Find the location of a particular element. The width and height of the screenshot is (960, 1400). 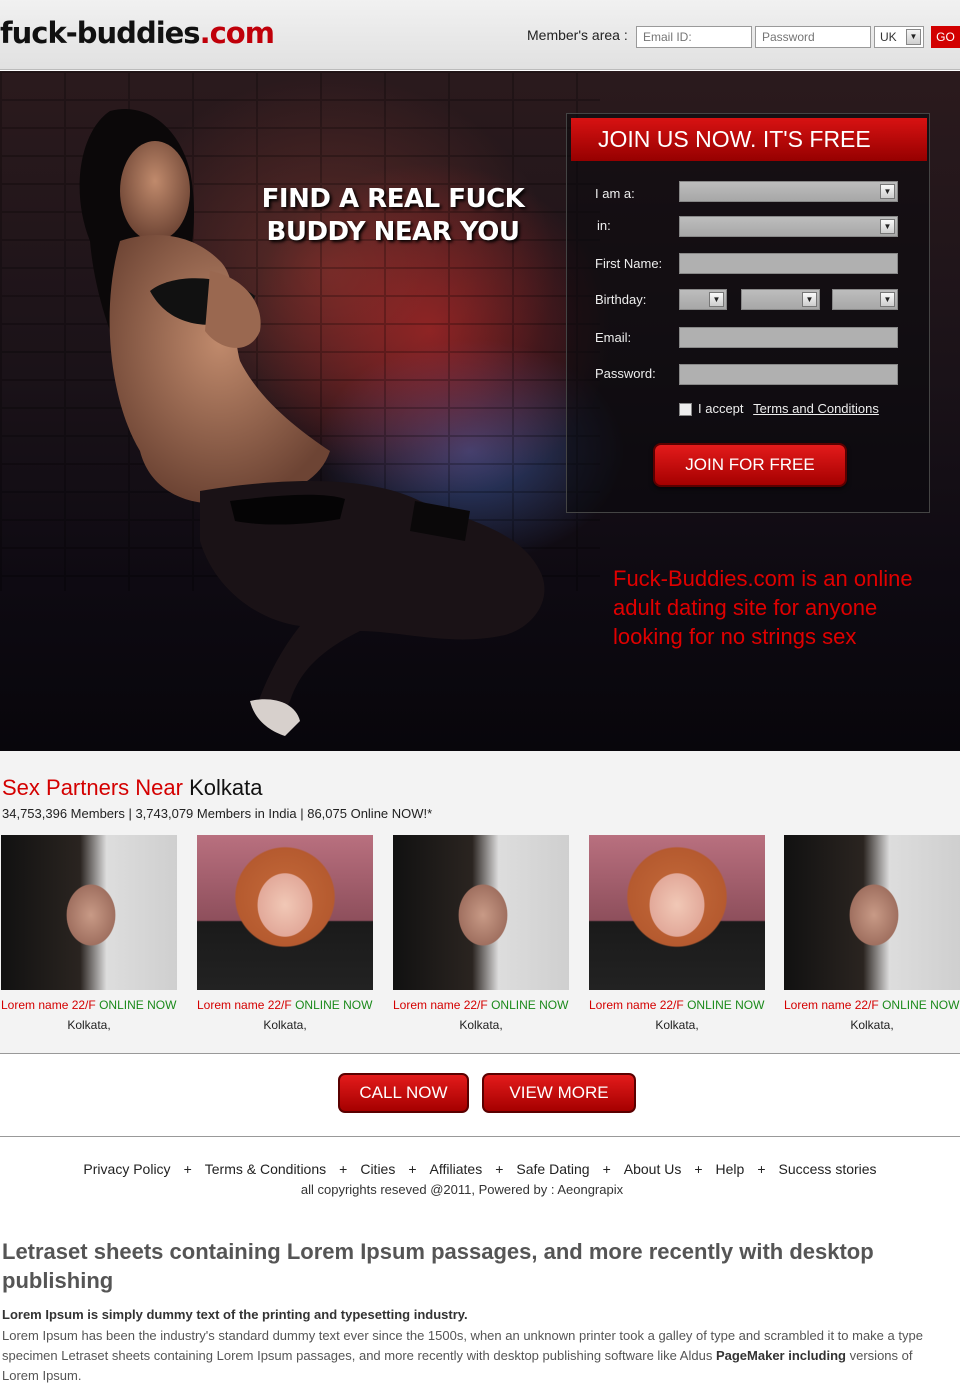

birthday-month-select: ▼ is located at coordinates (780, 299).